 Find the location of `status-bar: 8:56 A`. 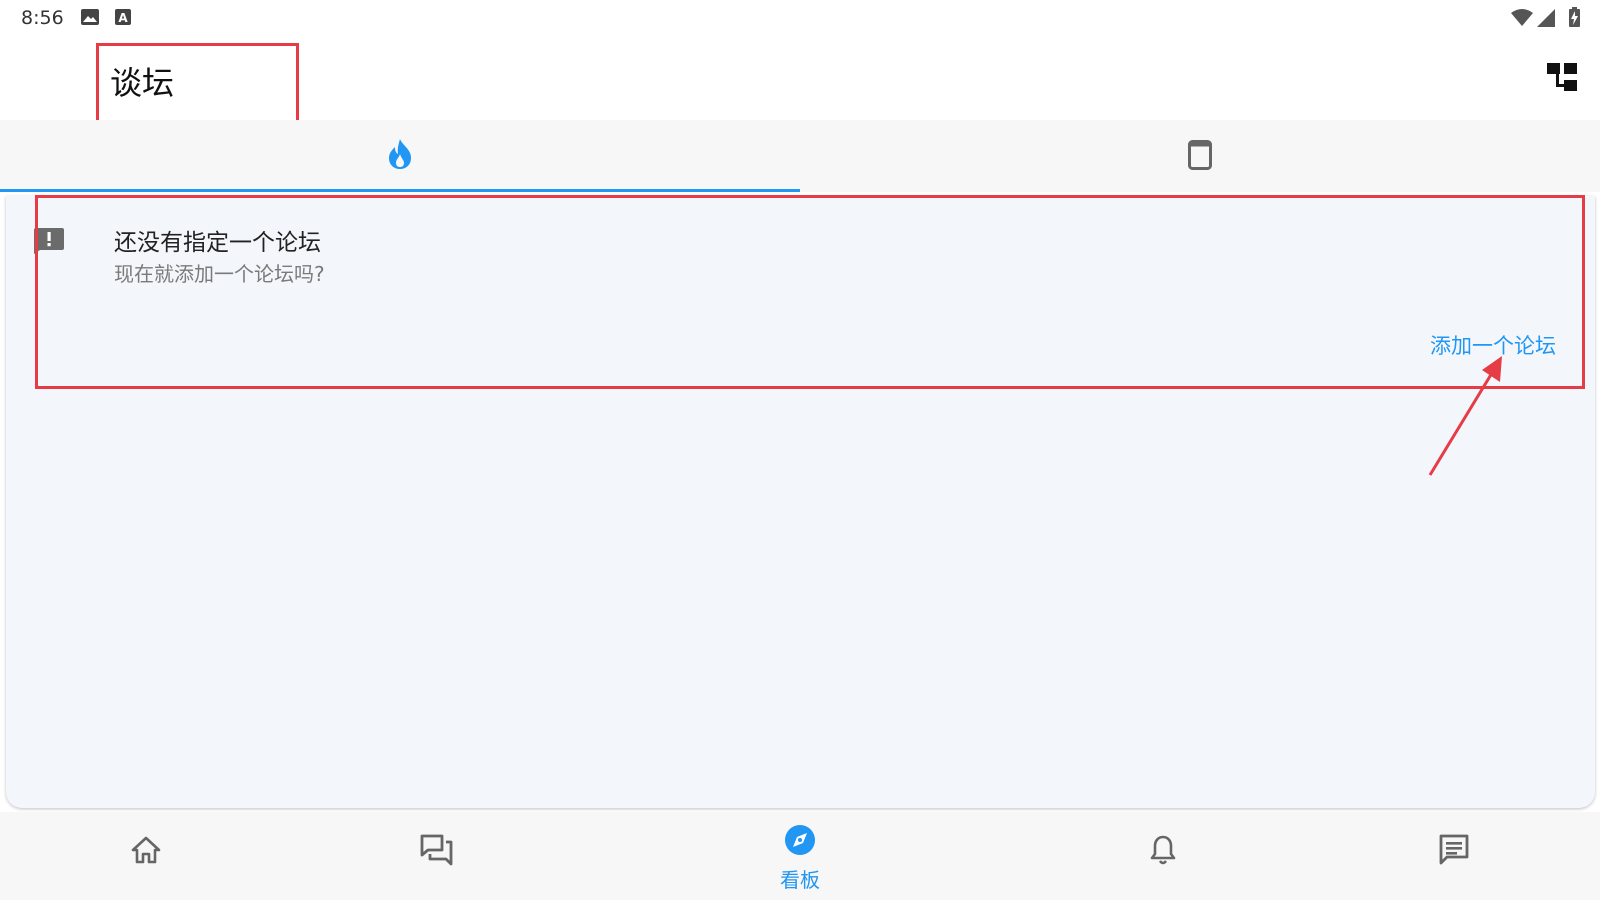

status-bar: 8:56 A is located at coordinates (800, 18).